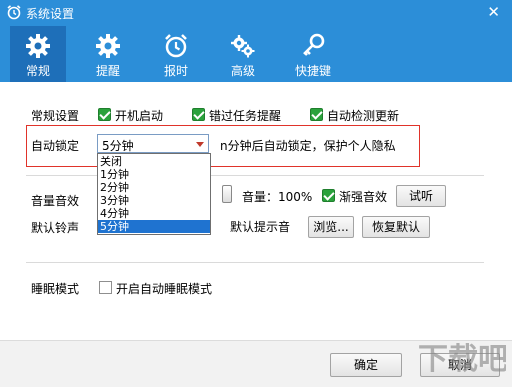 The image size is (512, 387). Describe the element at coordinates (328, 195) in the screenshot. I see `fade-in-checkbox` at that location.